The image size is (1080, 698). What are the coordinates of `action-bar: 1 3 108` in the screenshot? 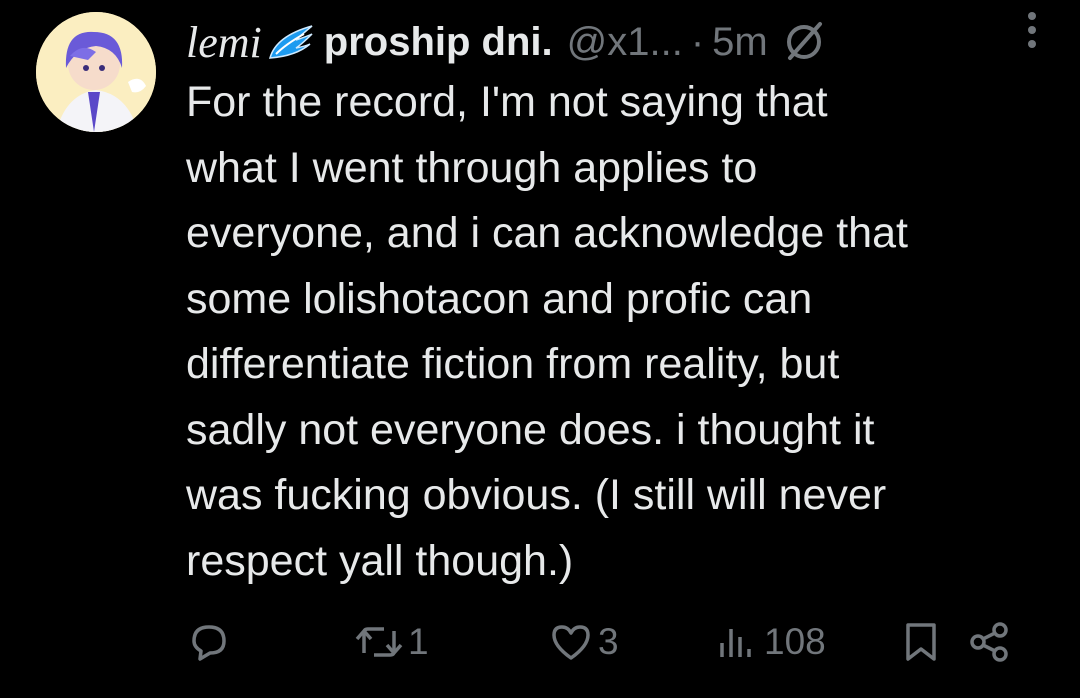 It's located at (611, 642).